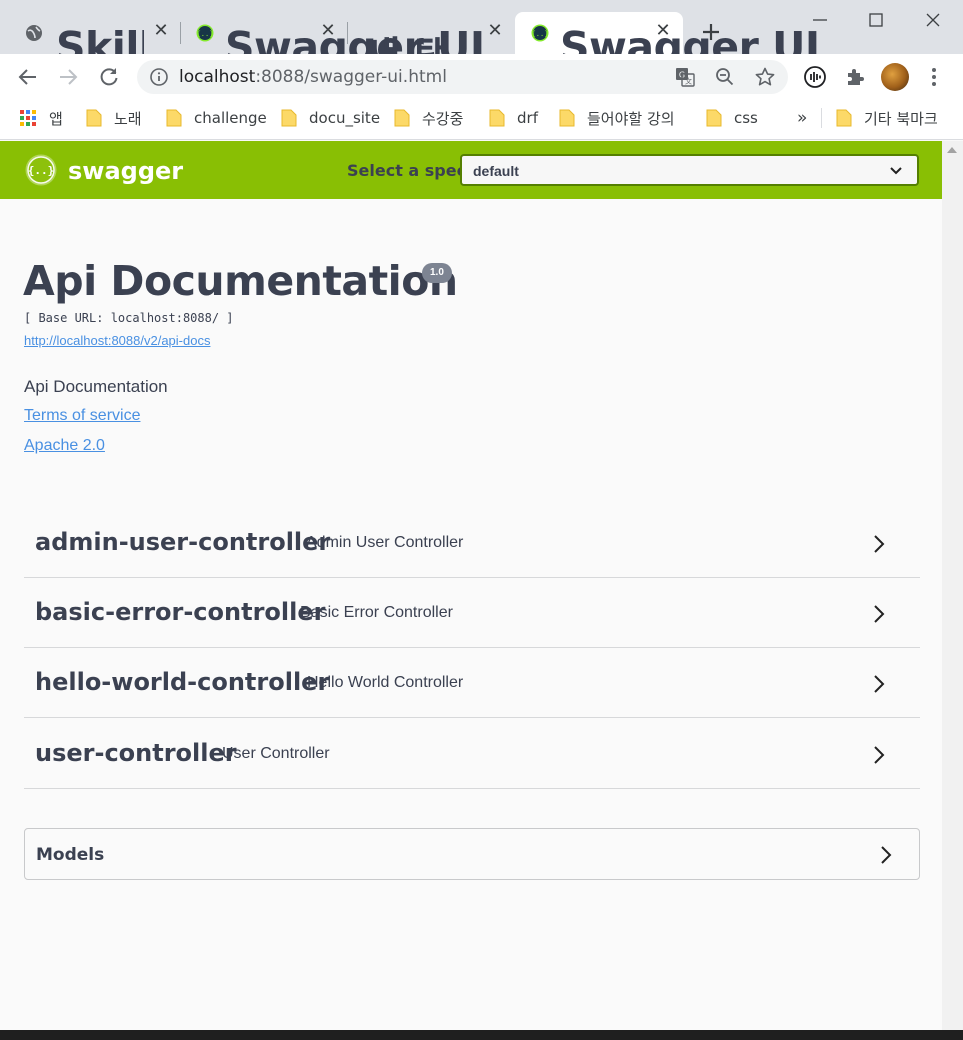  I want to click on bookmark-folder: 들어야할 강의, so click(617, 118).